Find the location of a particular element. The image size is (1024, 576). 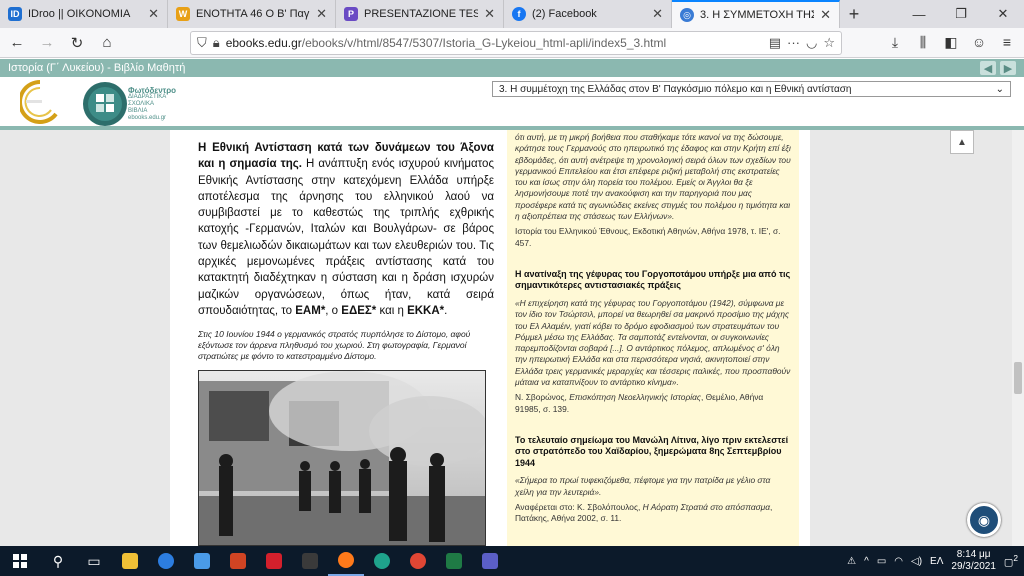

user-alert-icon: ⚠ is located at coordinates (851, 561).